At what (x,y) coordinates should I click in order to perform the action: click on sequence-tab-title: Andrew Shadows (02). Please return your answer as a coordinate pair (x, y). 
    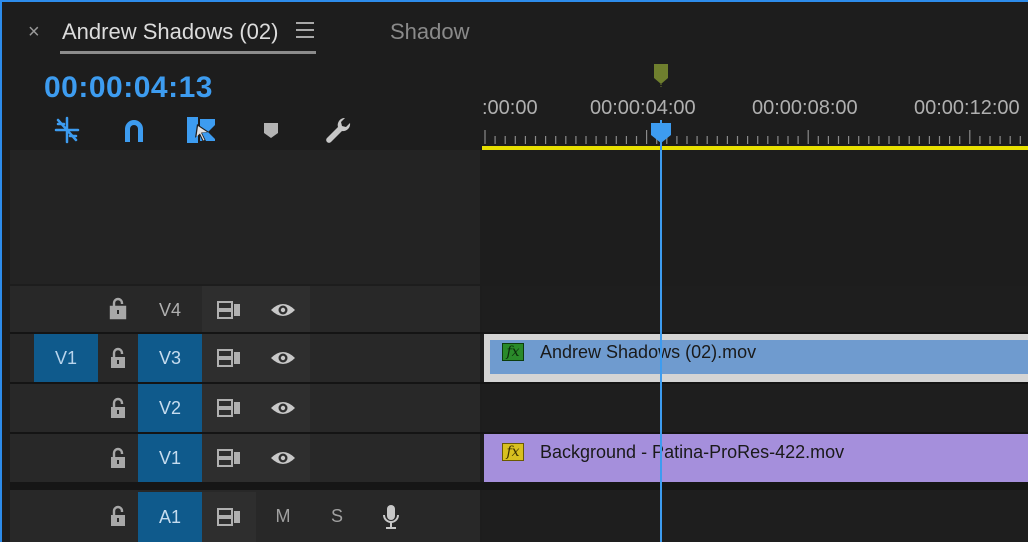
    Looking at the image, I should click on (170, 32).